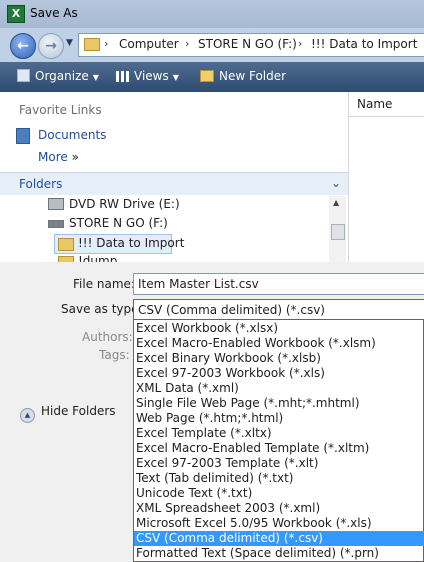 This screenshot has width=424, height=562. I want to click on file-list-pane: Name, so click(386, 177).